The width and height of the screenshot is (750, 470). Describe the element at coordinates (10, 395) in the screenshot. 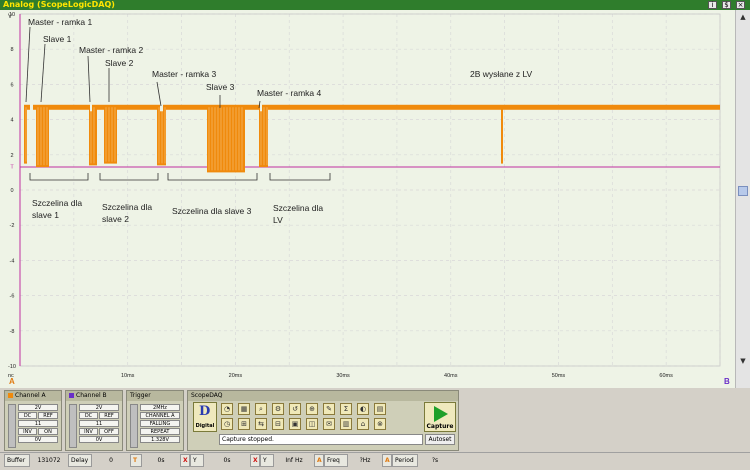

I see `channel-a-color-icon` at that location.